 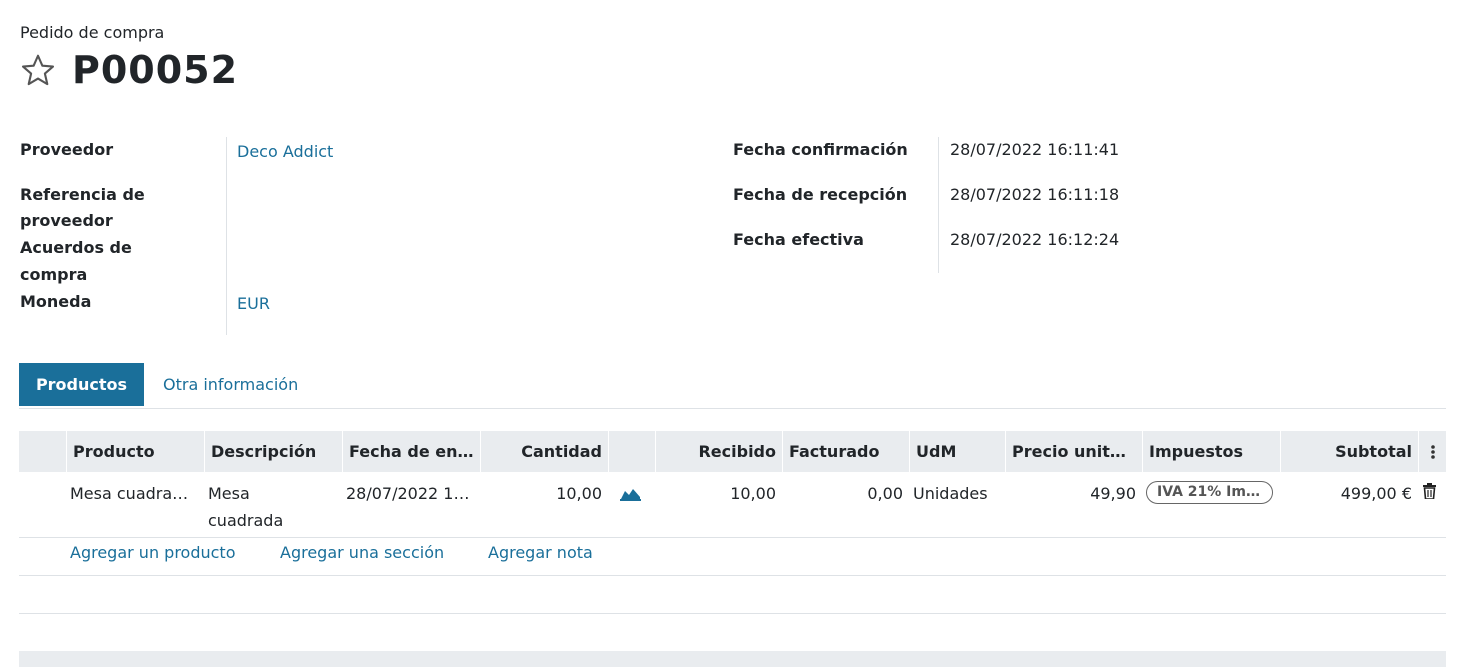 What do you see at coordinates (732, 386) in the screenshot?
I see `notebook-tabs: Productos Otra información` at bounding box center [732, 386].